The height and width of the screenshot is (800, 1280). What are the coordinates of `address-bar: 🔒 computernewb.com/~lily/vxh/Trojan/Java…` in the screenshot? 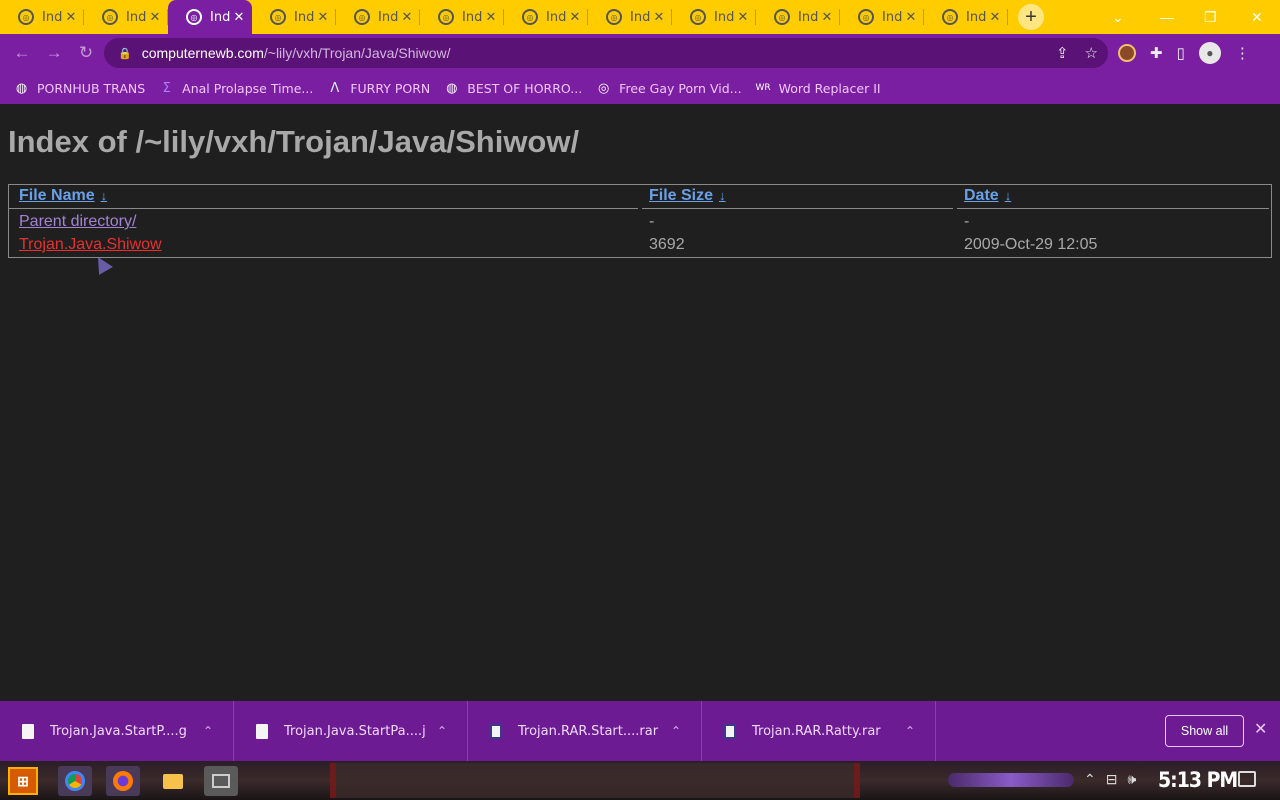 It's located at (606, 53).